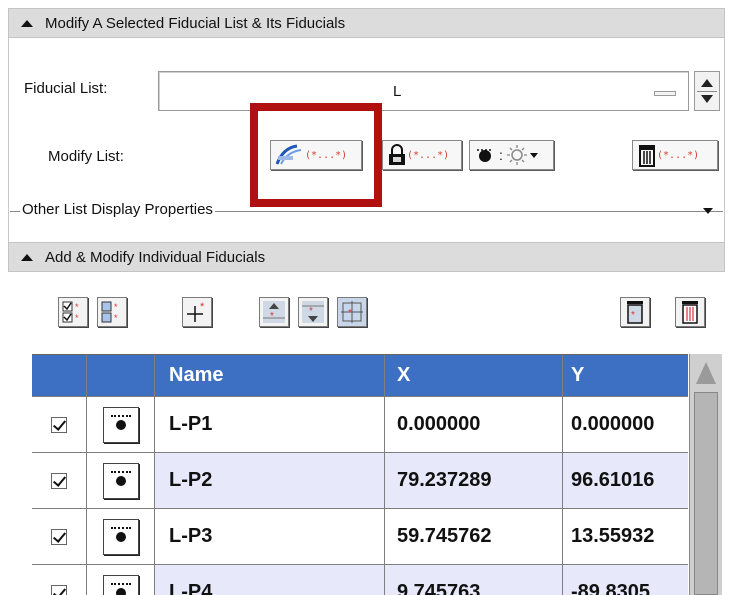 This screenshot has height=595, width=733. What do you see at coordinates (270, 537) in the screenshot?
I see `fiducial-name: L-P3` at bounding box center [270, 537].